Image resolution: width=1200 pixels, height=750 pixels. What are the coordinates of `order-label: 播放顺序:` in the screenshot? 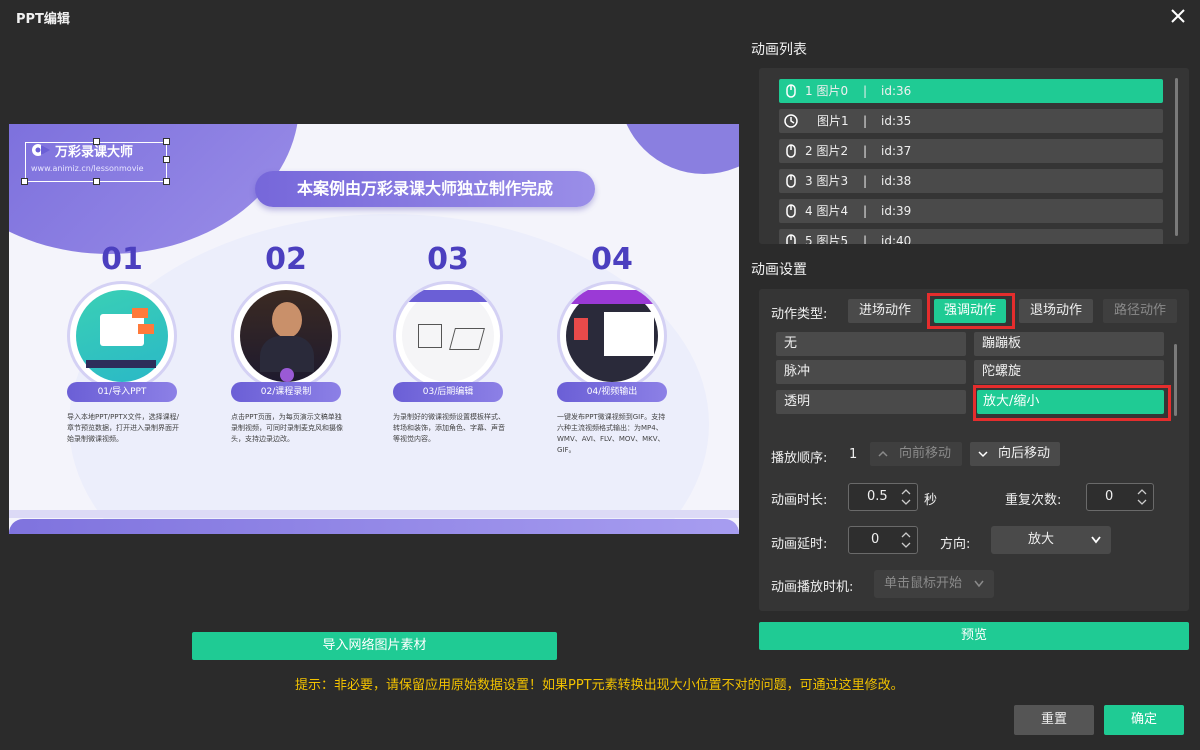 It's located at (799, 458).